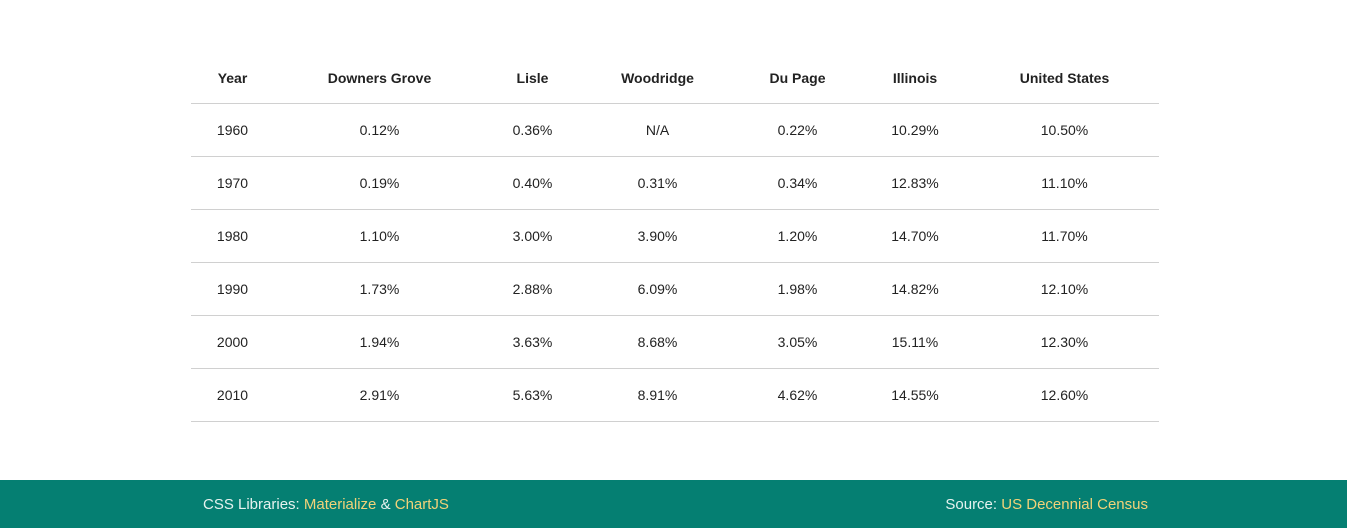  Describe the element at coordinates (253, 504) in the screenshot. I see `libraries-label: CSS Libraries:` at that location.